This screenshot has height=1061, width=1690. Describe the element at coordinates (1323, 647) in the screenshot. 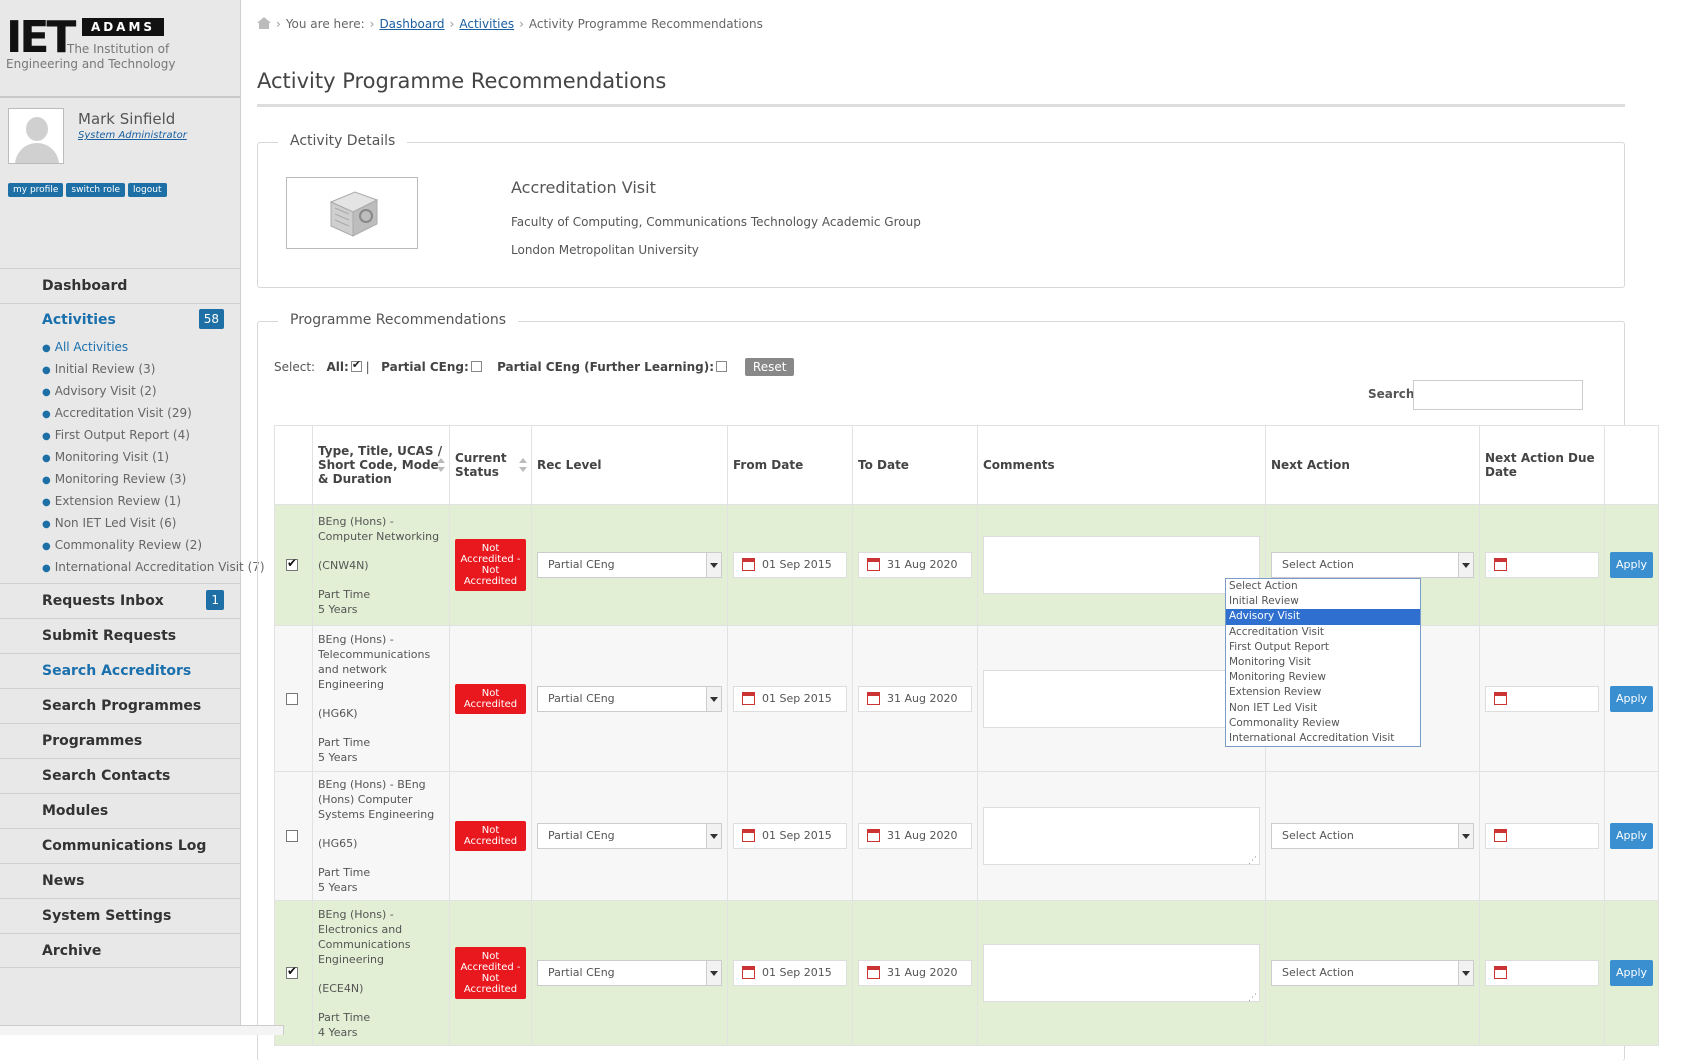

I see `option-first-output-report: First Output Report` at that location.